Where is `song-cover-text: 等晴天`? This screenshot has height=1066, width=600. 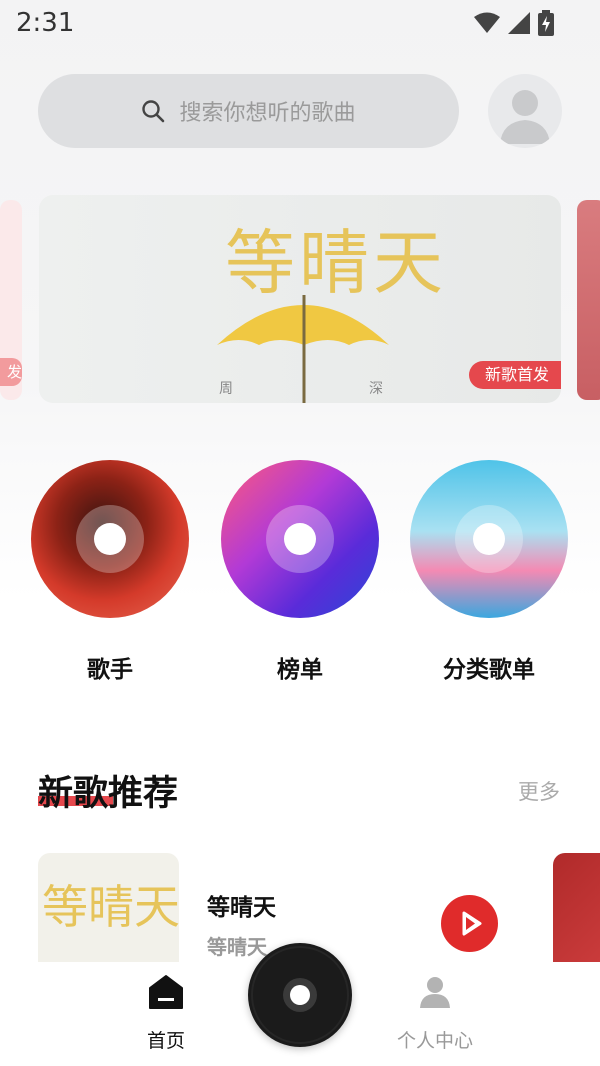
song-cover-text: 等晴天 is located at coordinates (110, 907).